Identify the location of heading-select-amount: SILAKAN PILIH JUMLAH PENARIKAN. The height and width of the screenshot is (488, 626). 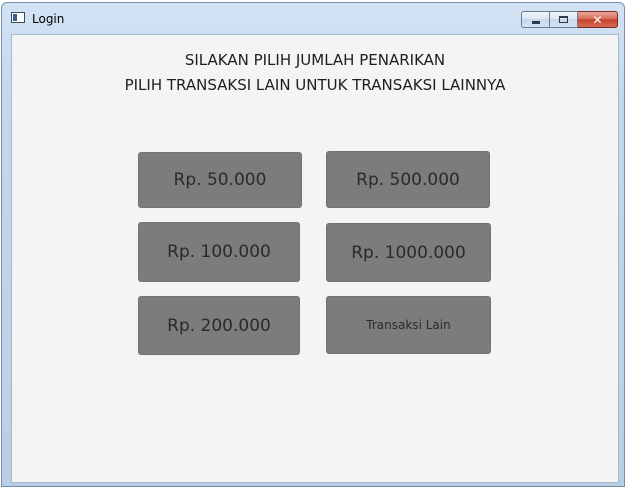
(315, 60).